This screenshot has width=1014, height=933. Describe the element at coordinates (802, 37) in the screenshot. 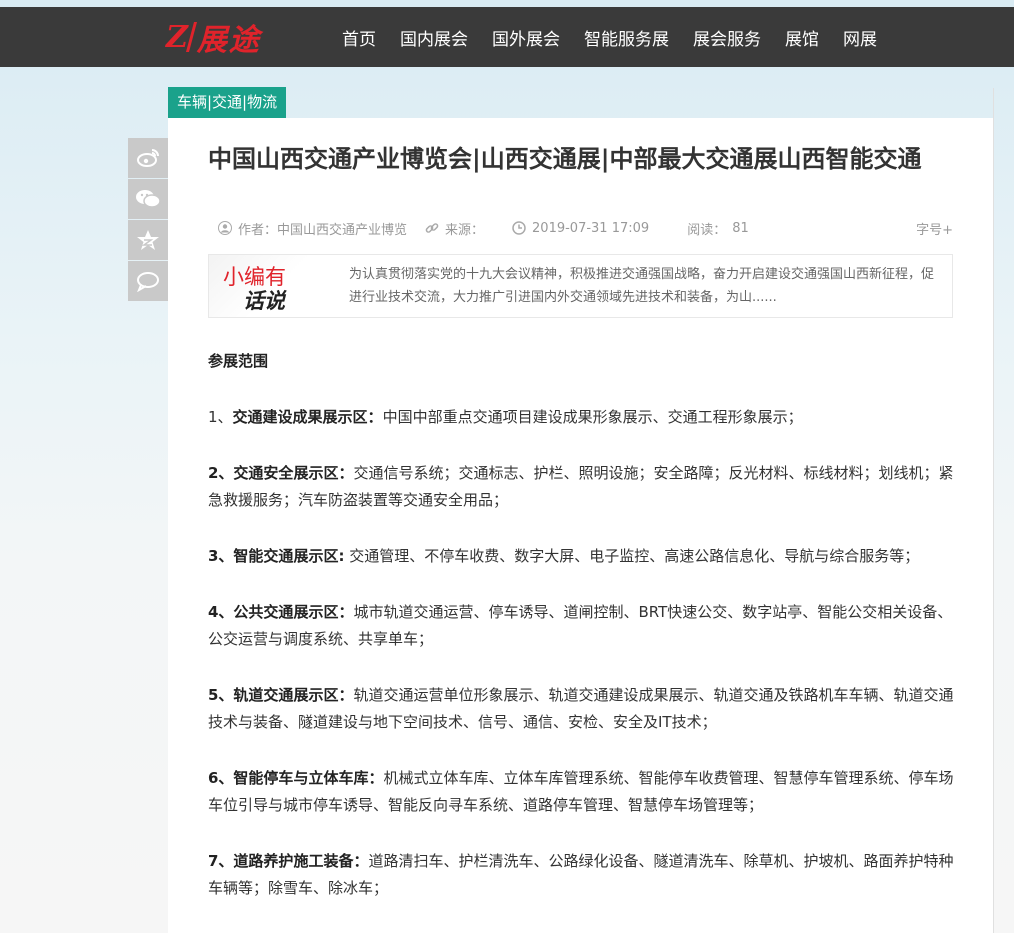

I see `nav-venue: 展馆` at that location.